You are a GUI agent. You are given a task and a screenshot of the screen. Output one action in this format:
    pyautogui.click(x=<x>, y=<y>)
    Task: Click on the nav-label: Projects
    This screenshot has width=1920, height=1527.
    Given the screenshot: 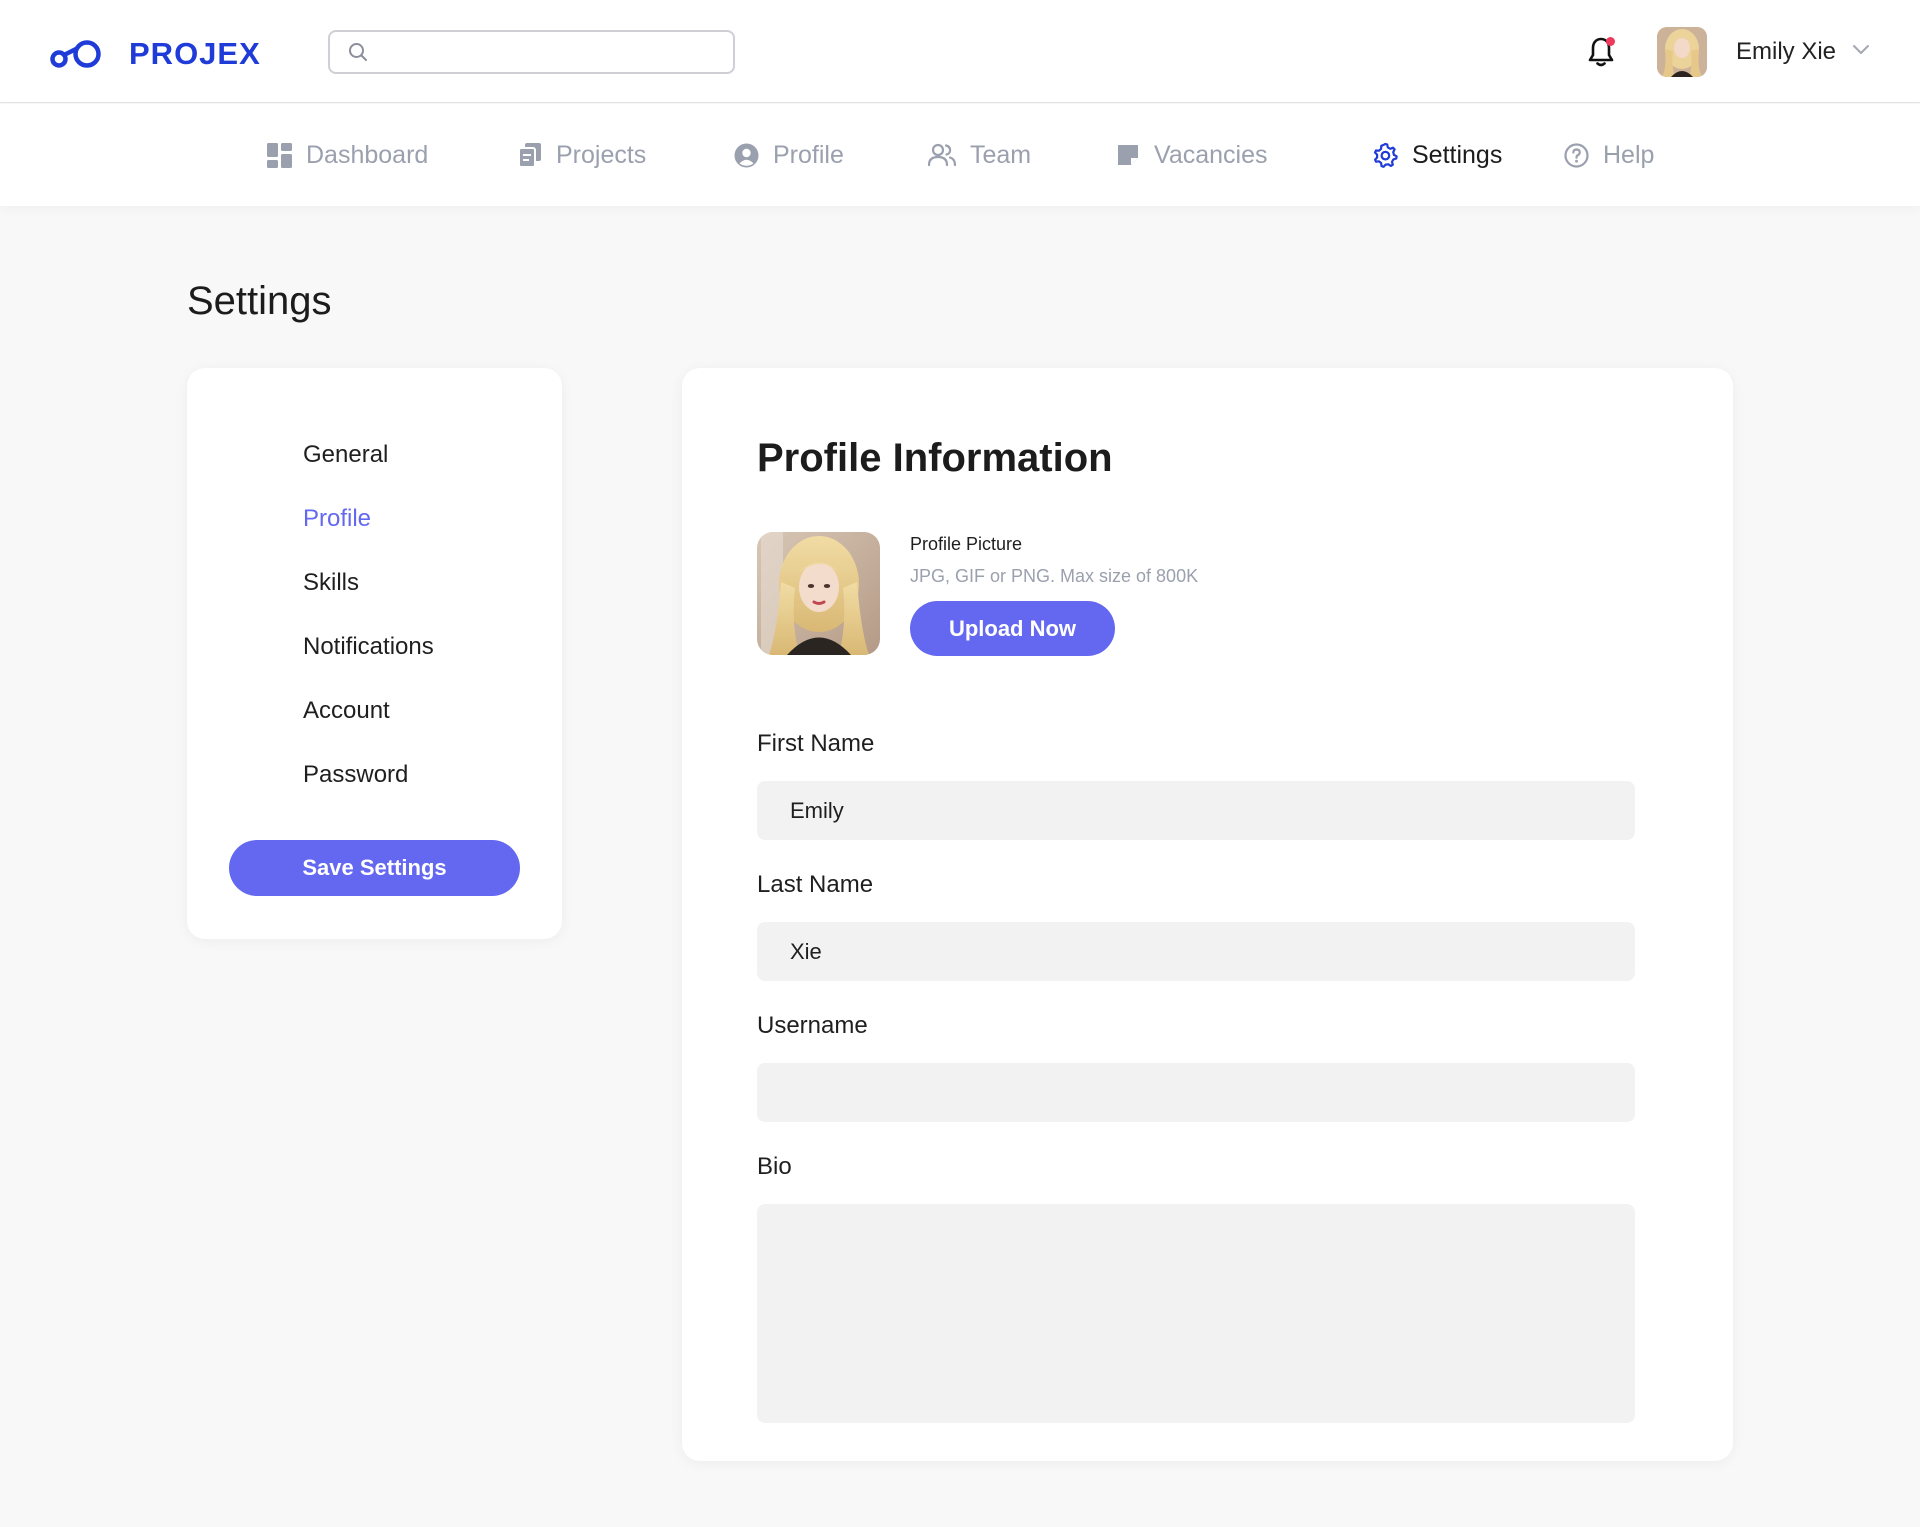 What is the action you would take?
    pyautogui.click(x=601, y=154)
    